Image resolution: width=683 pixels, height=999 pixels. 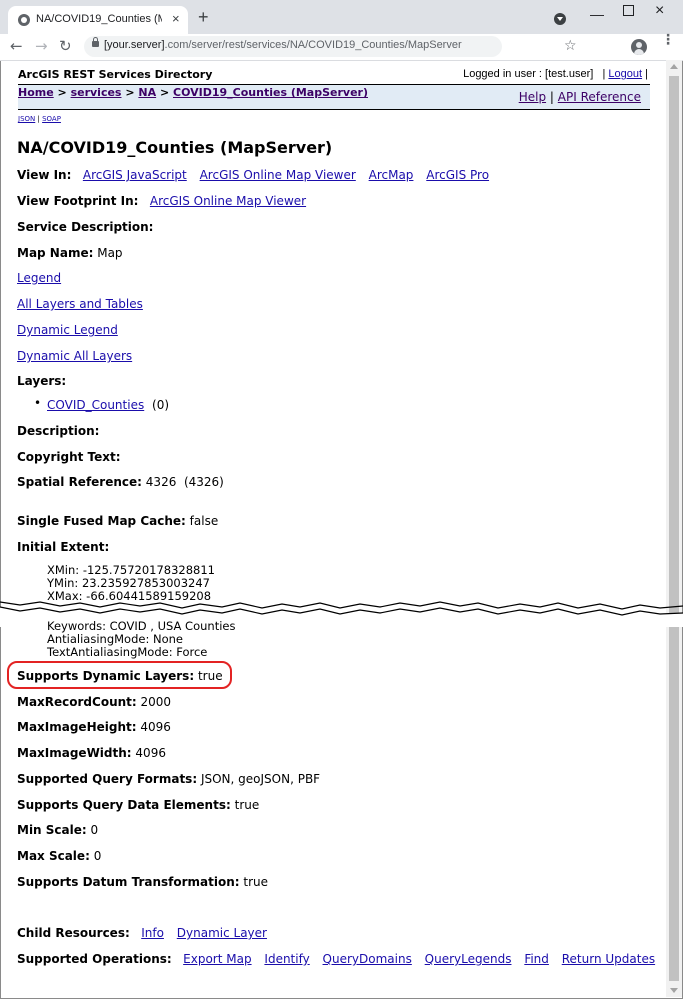 I want to click on fused-cache-row: Single Fused Map Cache: false, so click(x=117, y=521).